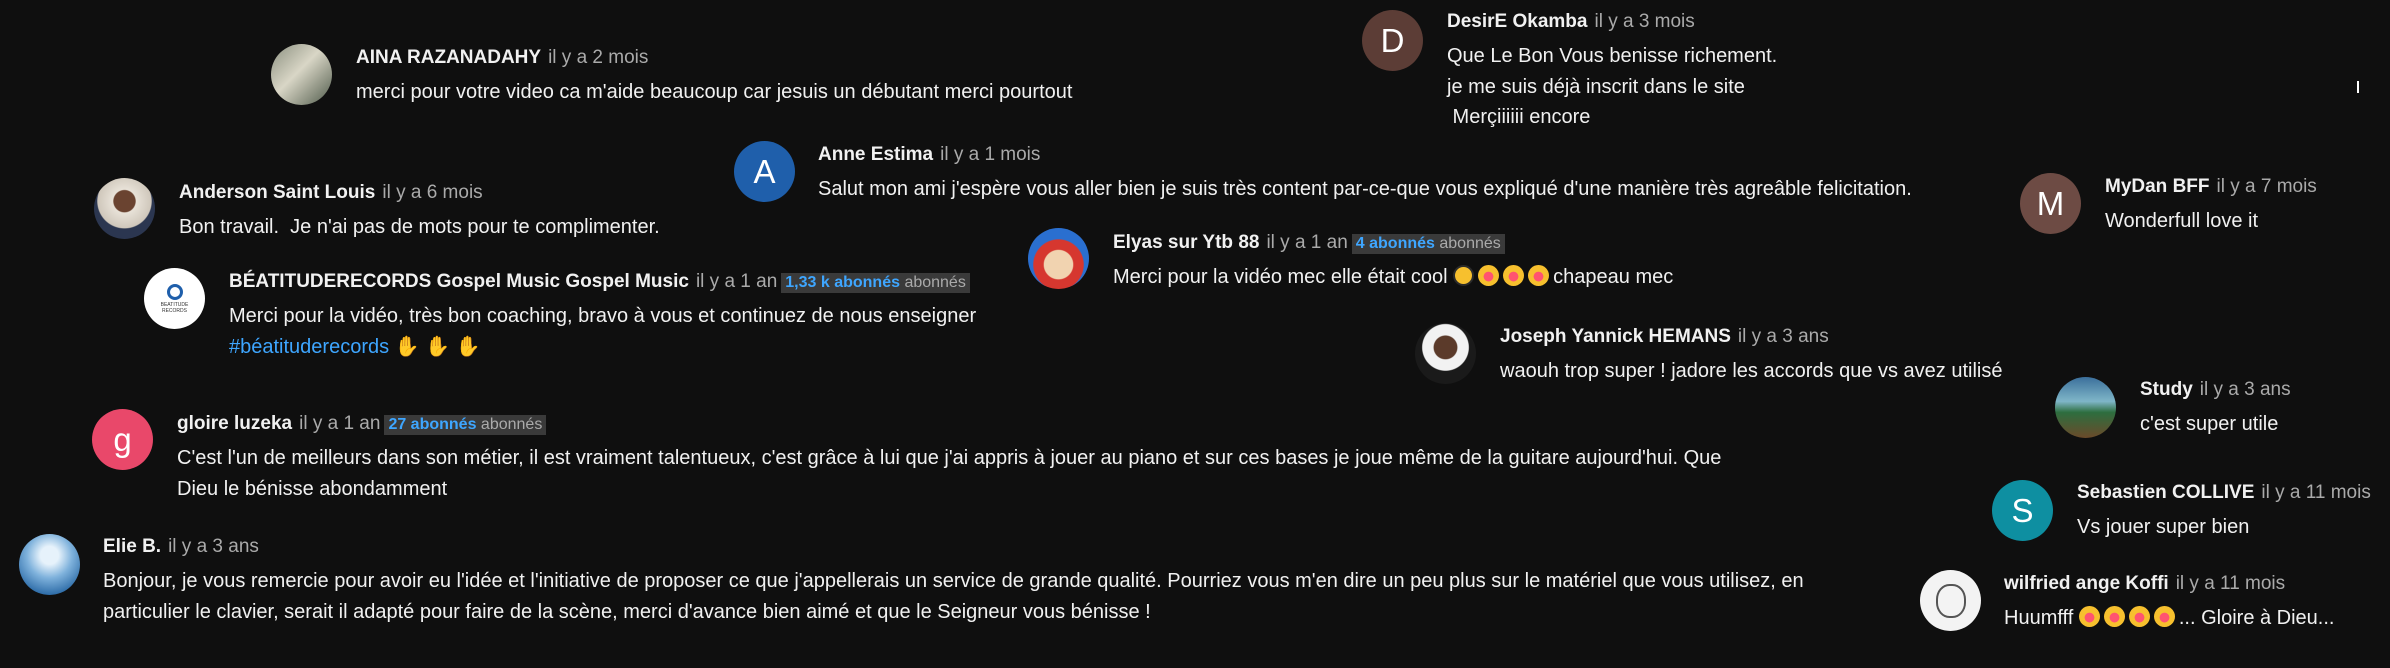  What do you see at coordinates (2267, 186) in the screenshot?
I see `timestamp: il y a 7 mois` at bounding box center [2267, 186].